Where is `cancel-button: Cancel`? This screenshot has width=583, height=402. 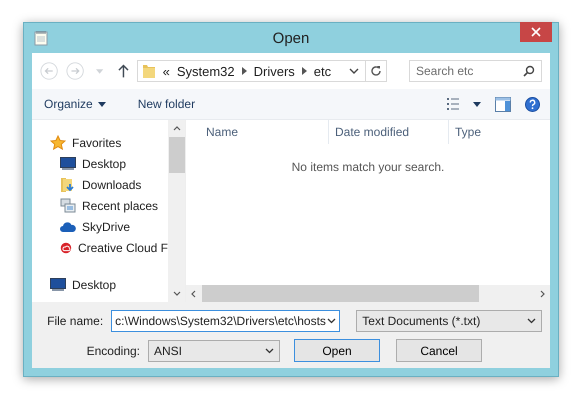 cancel-button: Cancel is located at coordinates (439, 350).